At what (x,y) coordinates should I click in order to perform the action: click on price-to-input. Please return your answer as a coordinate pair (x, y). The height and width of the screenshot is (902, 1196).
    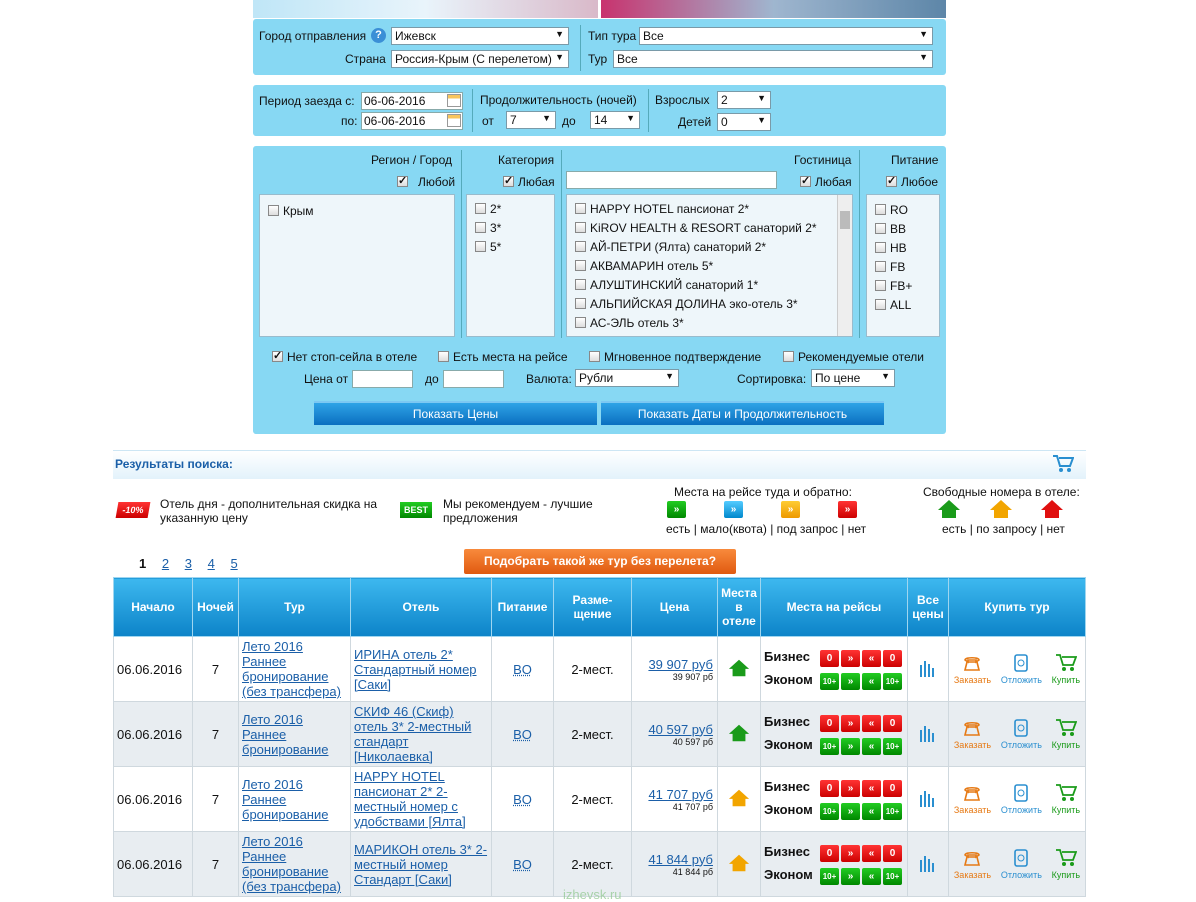
    Looking at the image, I should click on (473, 379).